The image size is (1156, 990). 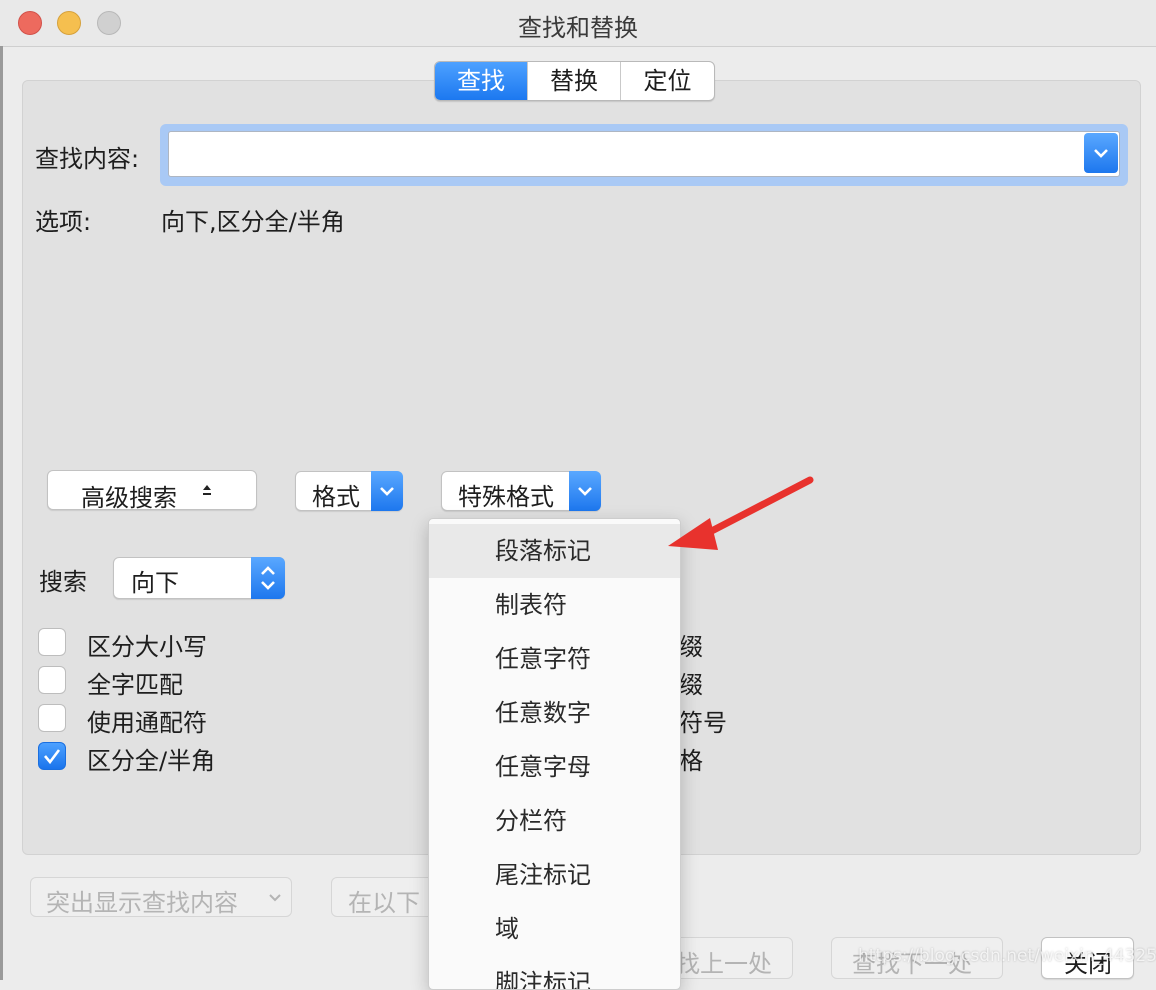 What do you see at coordinates (554, 551) in the screenshot?
I see `menu-item-paragraph-mark: 段落标记` at bounding box center [554, 551].